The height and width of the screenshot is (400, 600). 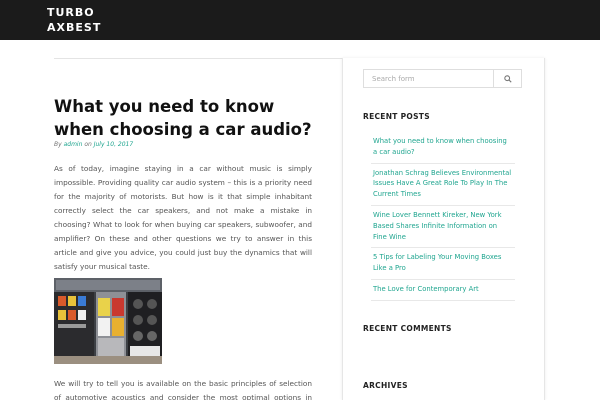 I want to click on post-meta: By admin on July 10, 2017, so click(x=93, y=144).